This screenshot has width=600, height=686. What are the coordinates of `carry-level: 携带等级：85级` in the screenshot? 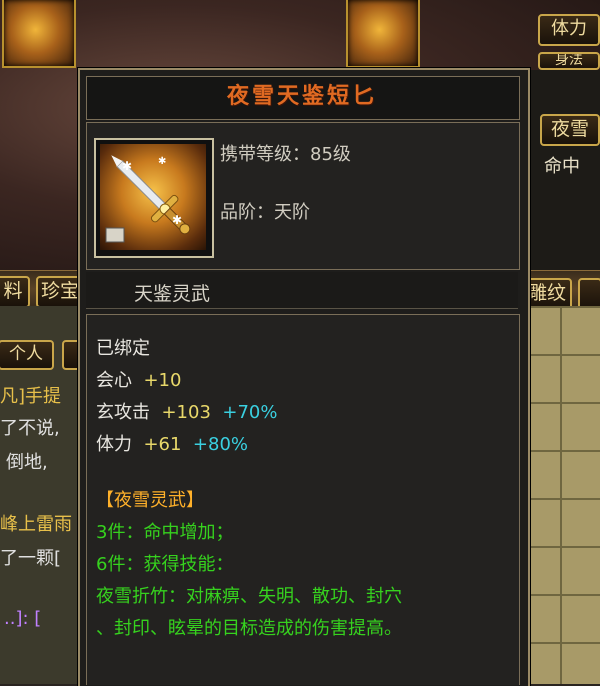 It's located at (285, 153).